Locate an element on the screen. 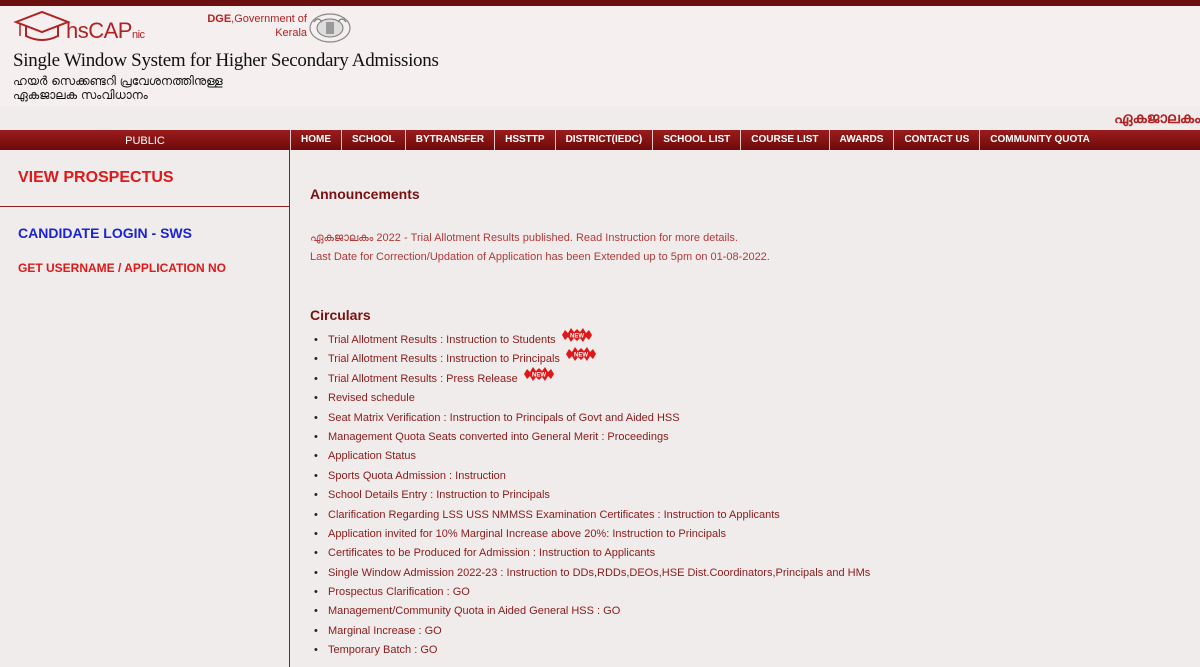  circular-item: Revised schedule is located at coordinates (591, 399).